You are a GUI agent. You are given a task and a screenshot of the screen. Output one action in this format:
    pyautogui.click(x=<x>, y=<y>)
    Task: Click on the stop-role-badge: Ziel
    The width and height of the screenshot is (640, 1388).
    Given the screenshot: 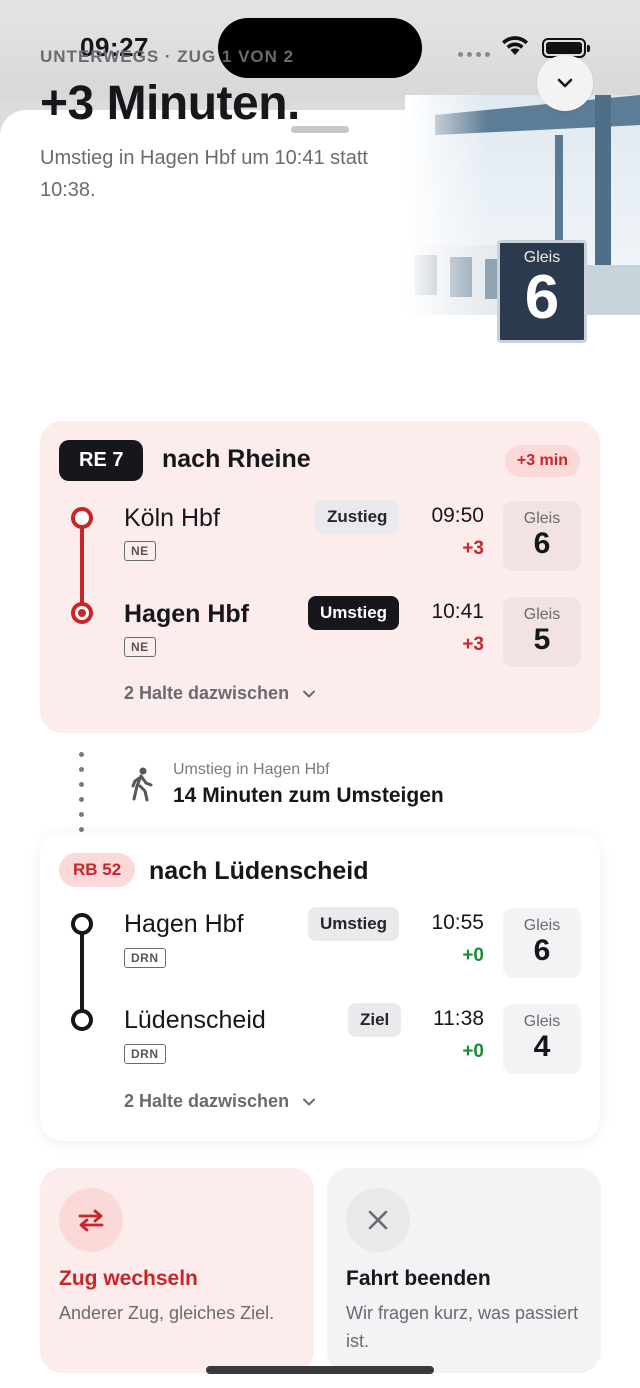 What is the action you would take?
    pyautogui.click(x=375, y=1020)
    